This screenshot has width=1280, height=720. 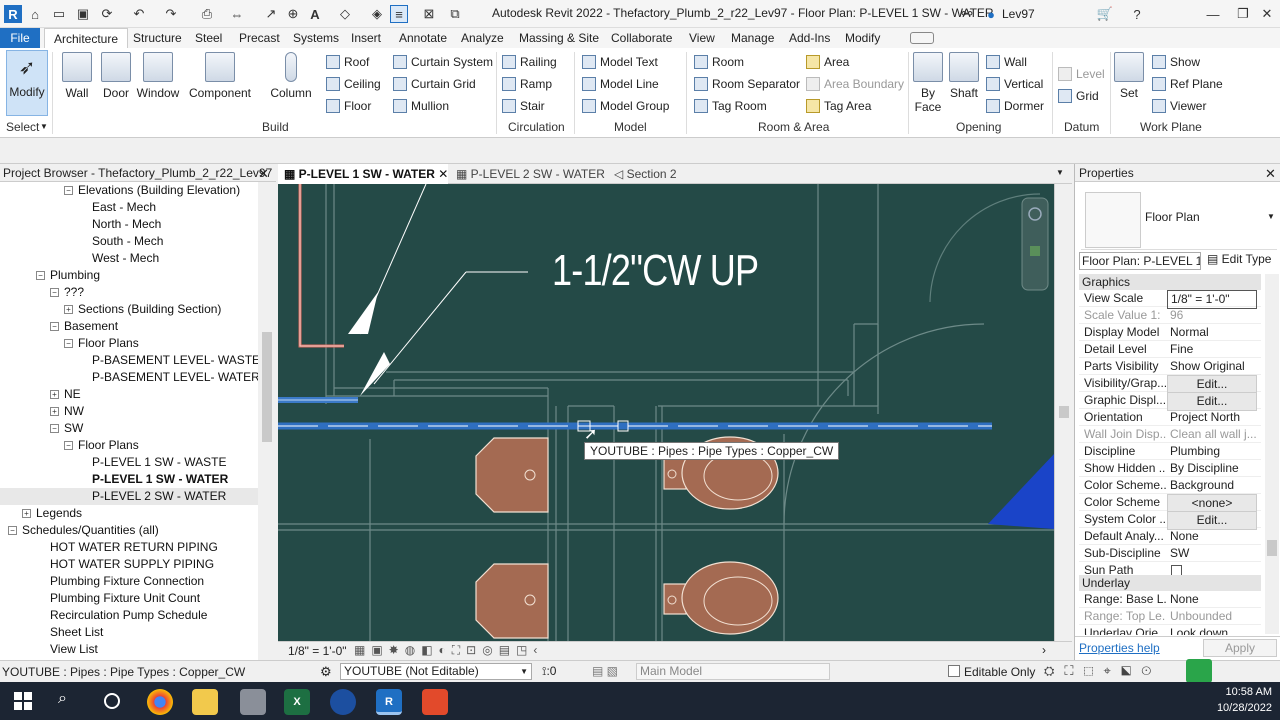 I want to click on open-icon: ▭, so click(x=59, y=14).